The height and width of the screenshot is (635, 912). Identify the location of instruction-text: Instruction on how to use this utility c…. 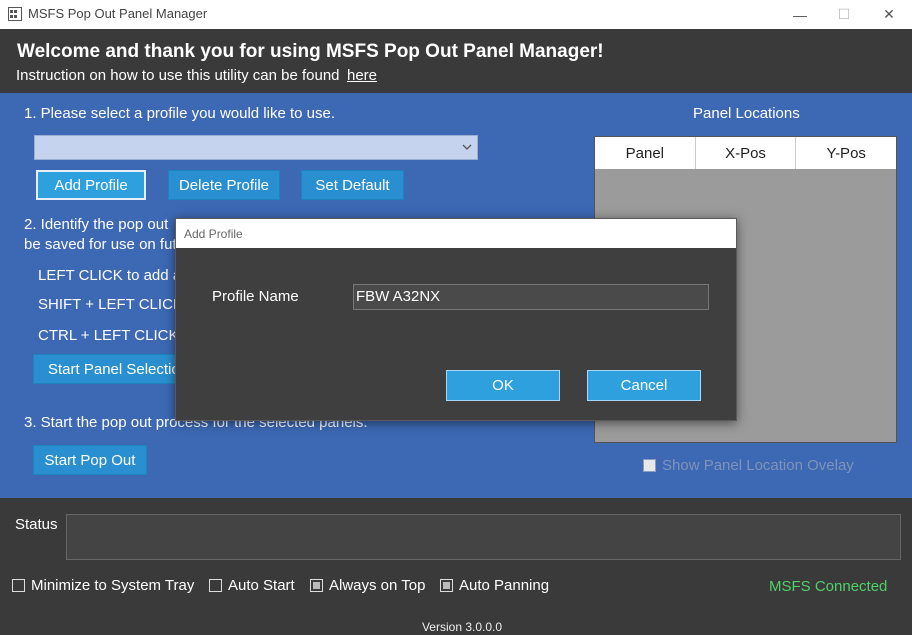
(178, 75).